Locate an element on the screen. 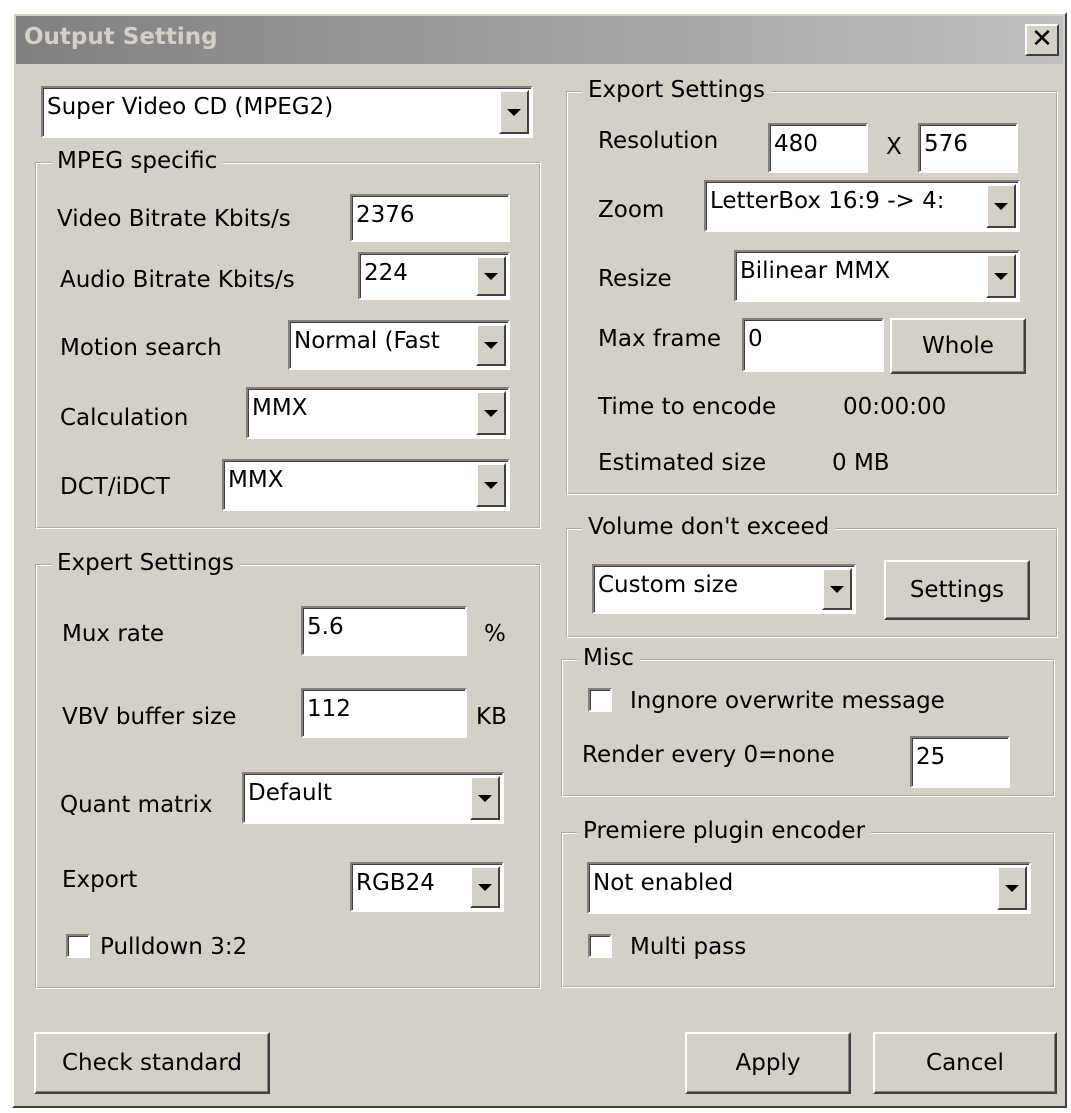 Image resolution: width=1071 pixels, height=1113 pixels. mux-rate-value: 5.6 is located at coordinates (325, 627).